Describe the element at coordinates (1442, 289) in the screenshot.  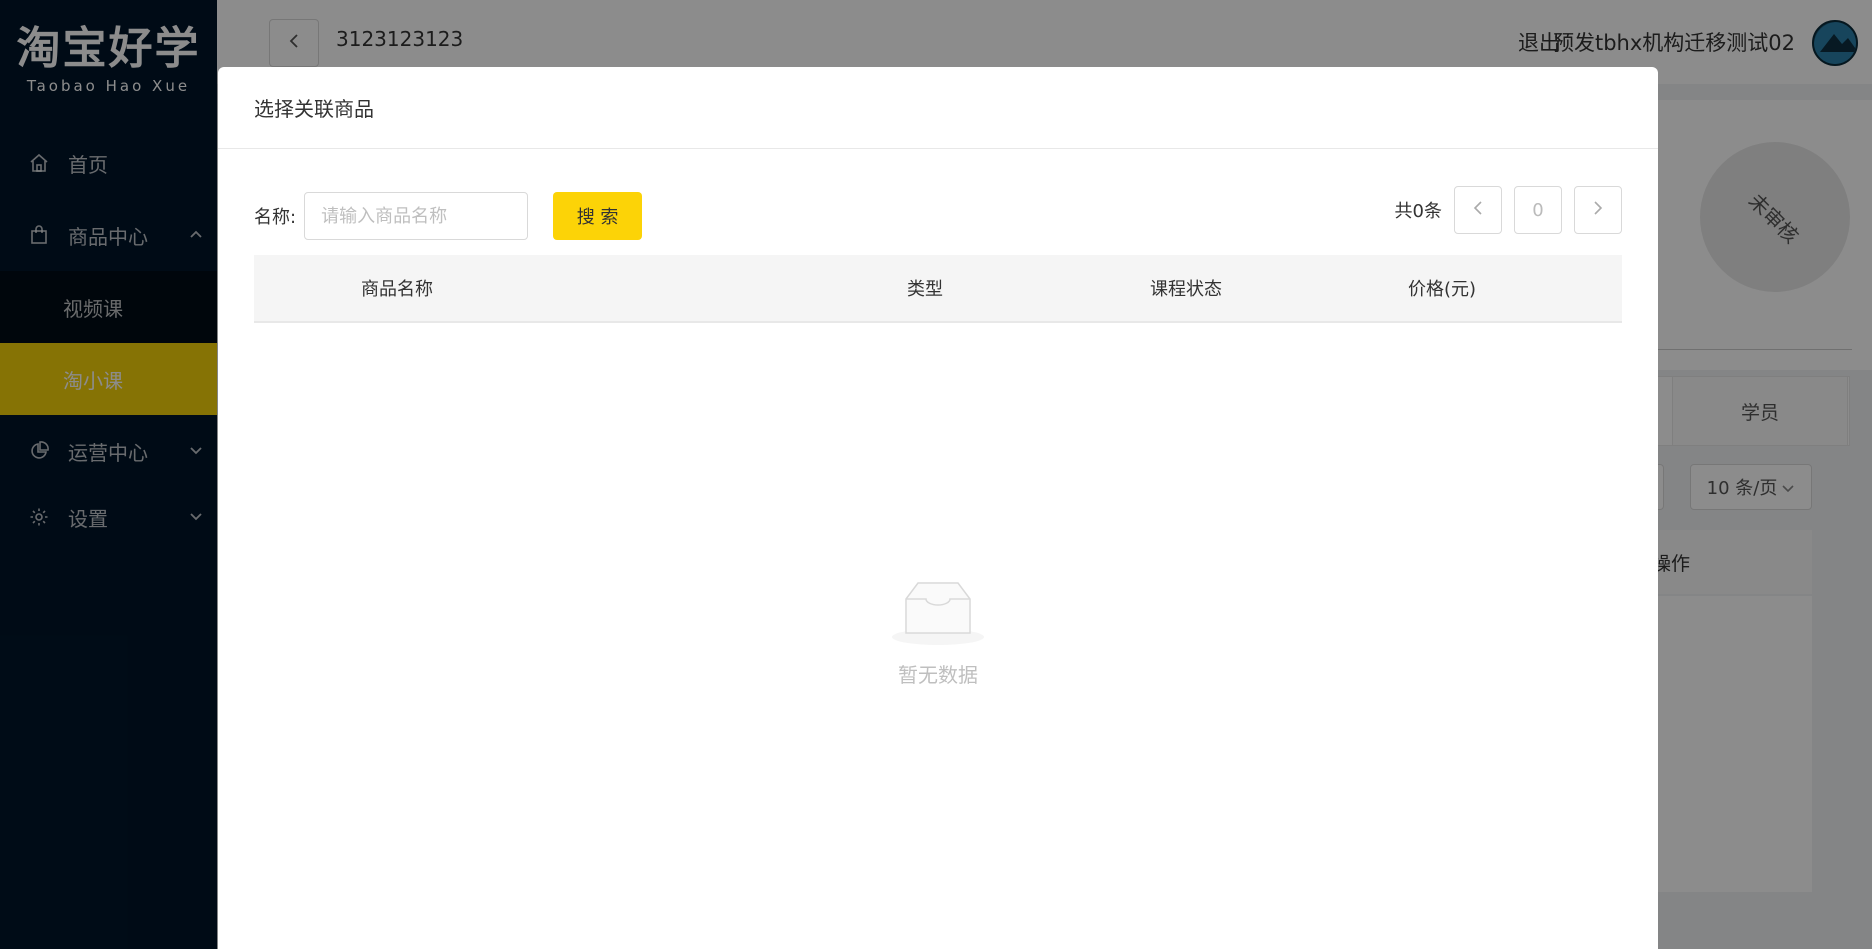
I see `column-header-price: 价格(元)` at that location.